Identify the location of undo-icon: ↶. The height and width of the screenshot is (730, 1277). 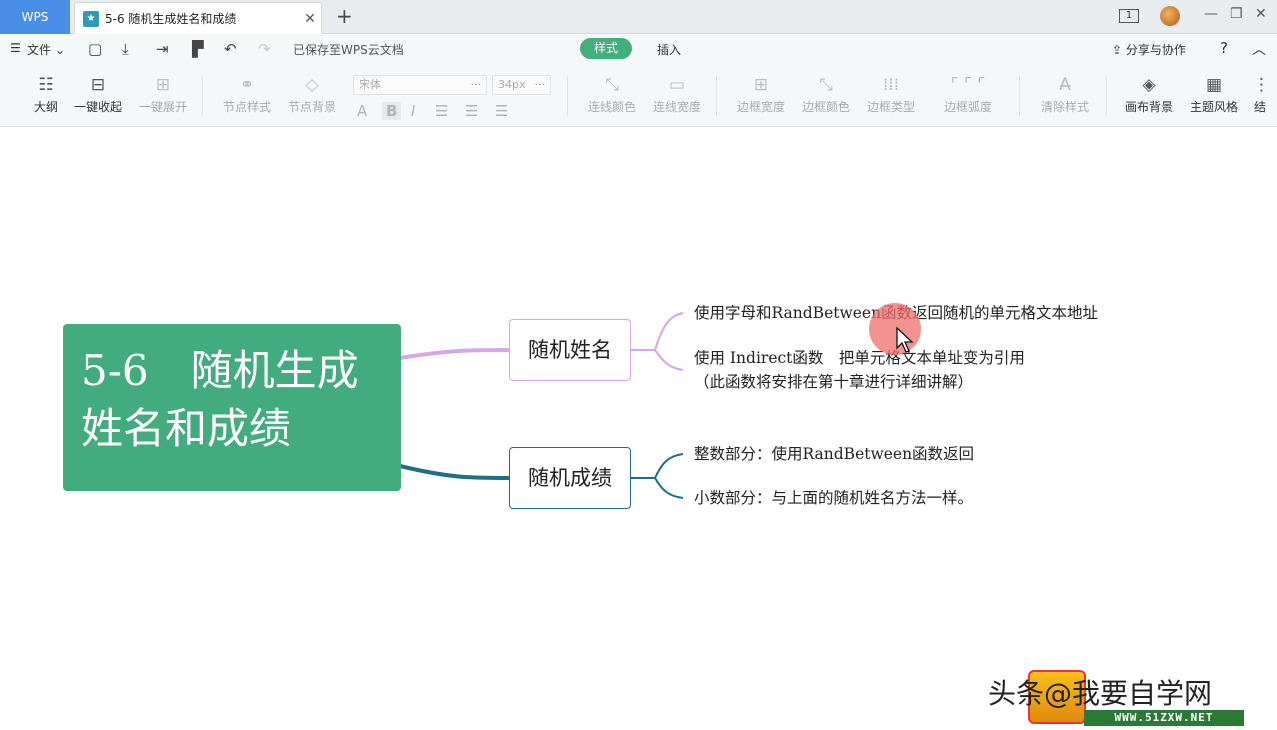
(230, 49).